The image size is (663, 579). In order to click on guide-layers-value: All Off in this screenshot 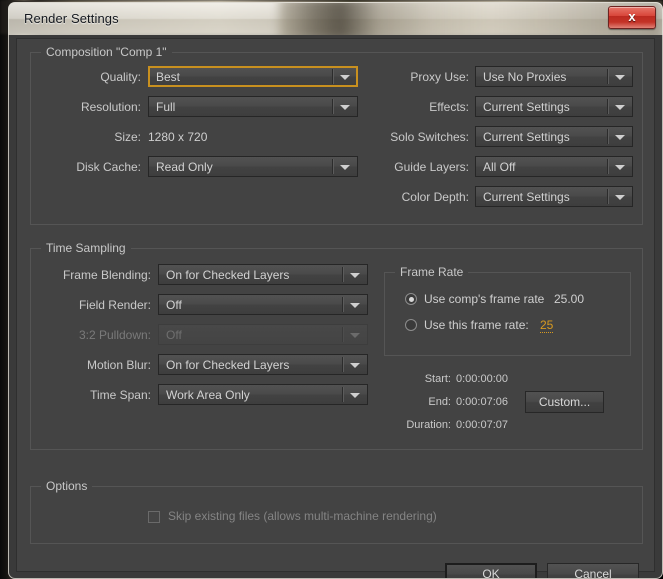, I will do `click(499, 167)`.